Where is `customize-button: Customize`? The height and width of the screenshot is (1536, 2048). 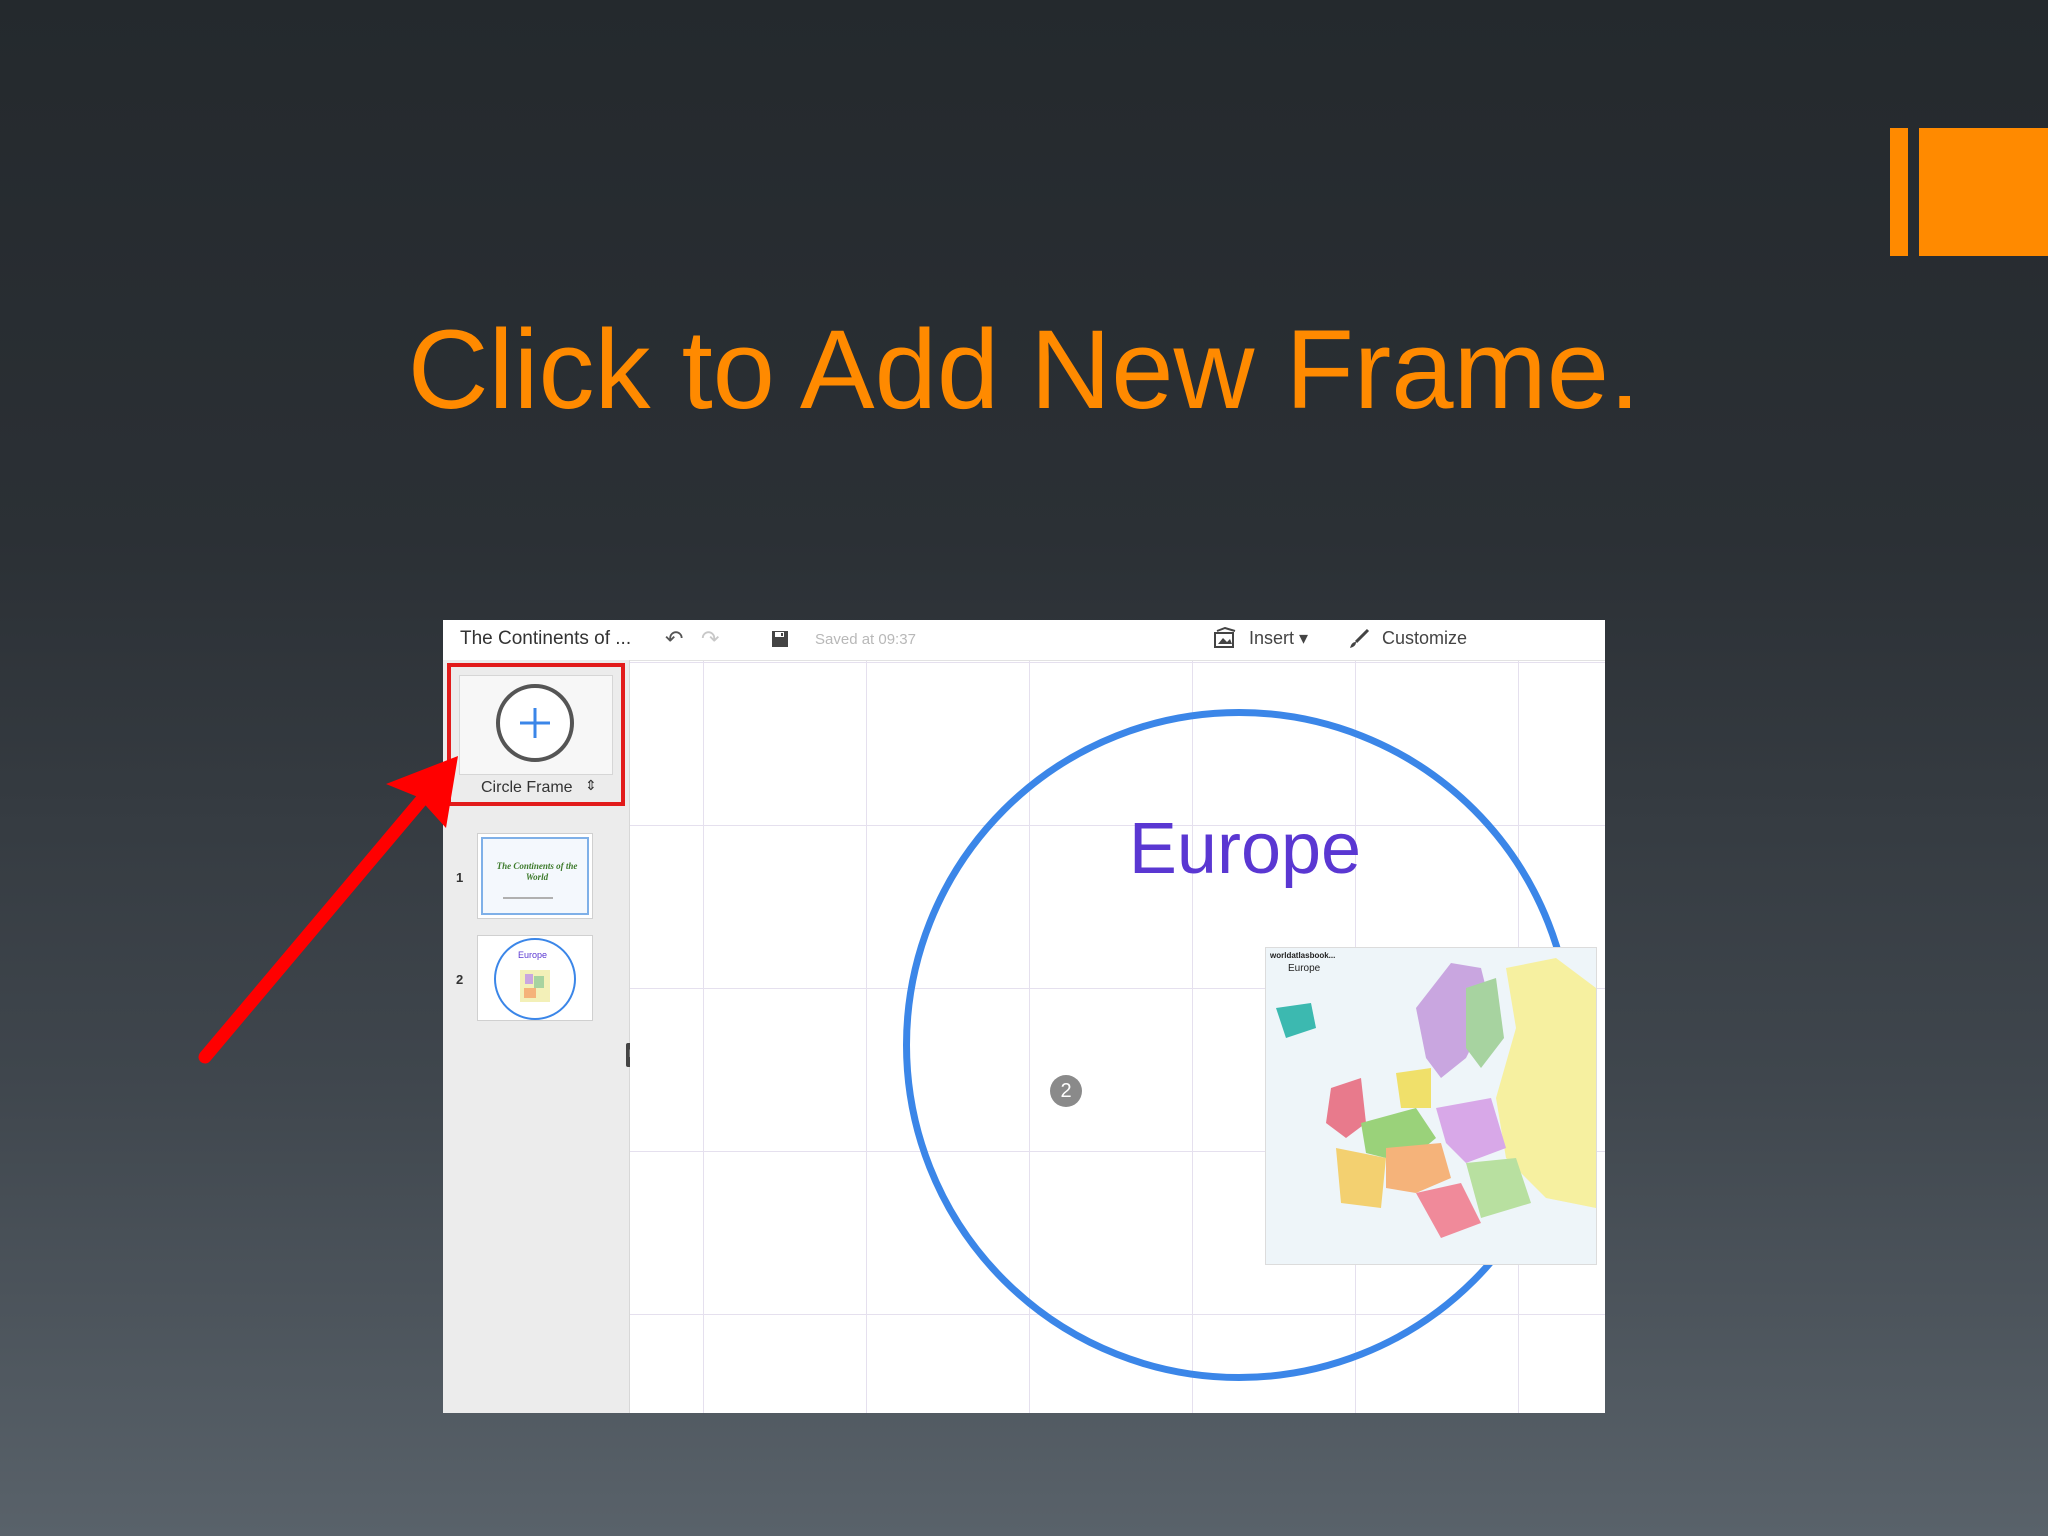
customize-button: Customize is located at coordinates (1424, 638).